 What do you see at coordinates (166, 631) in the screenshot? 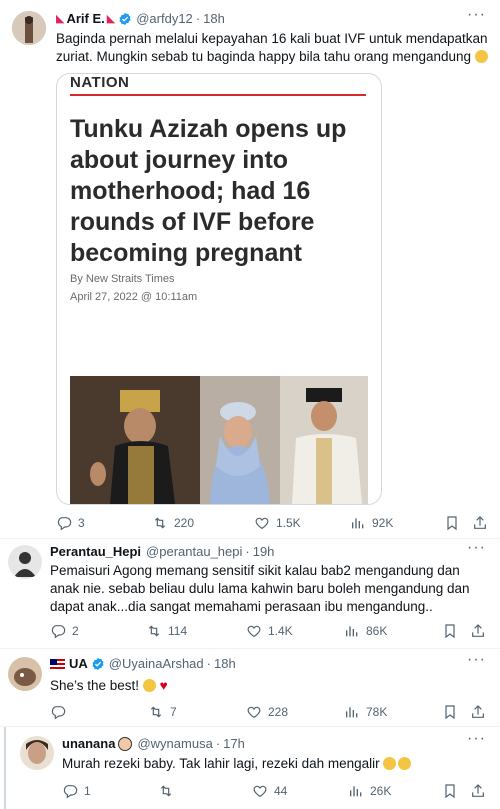
I see `retweet-button: 114` at bounding box center [166, 631].